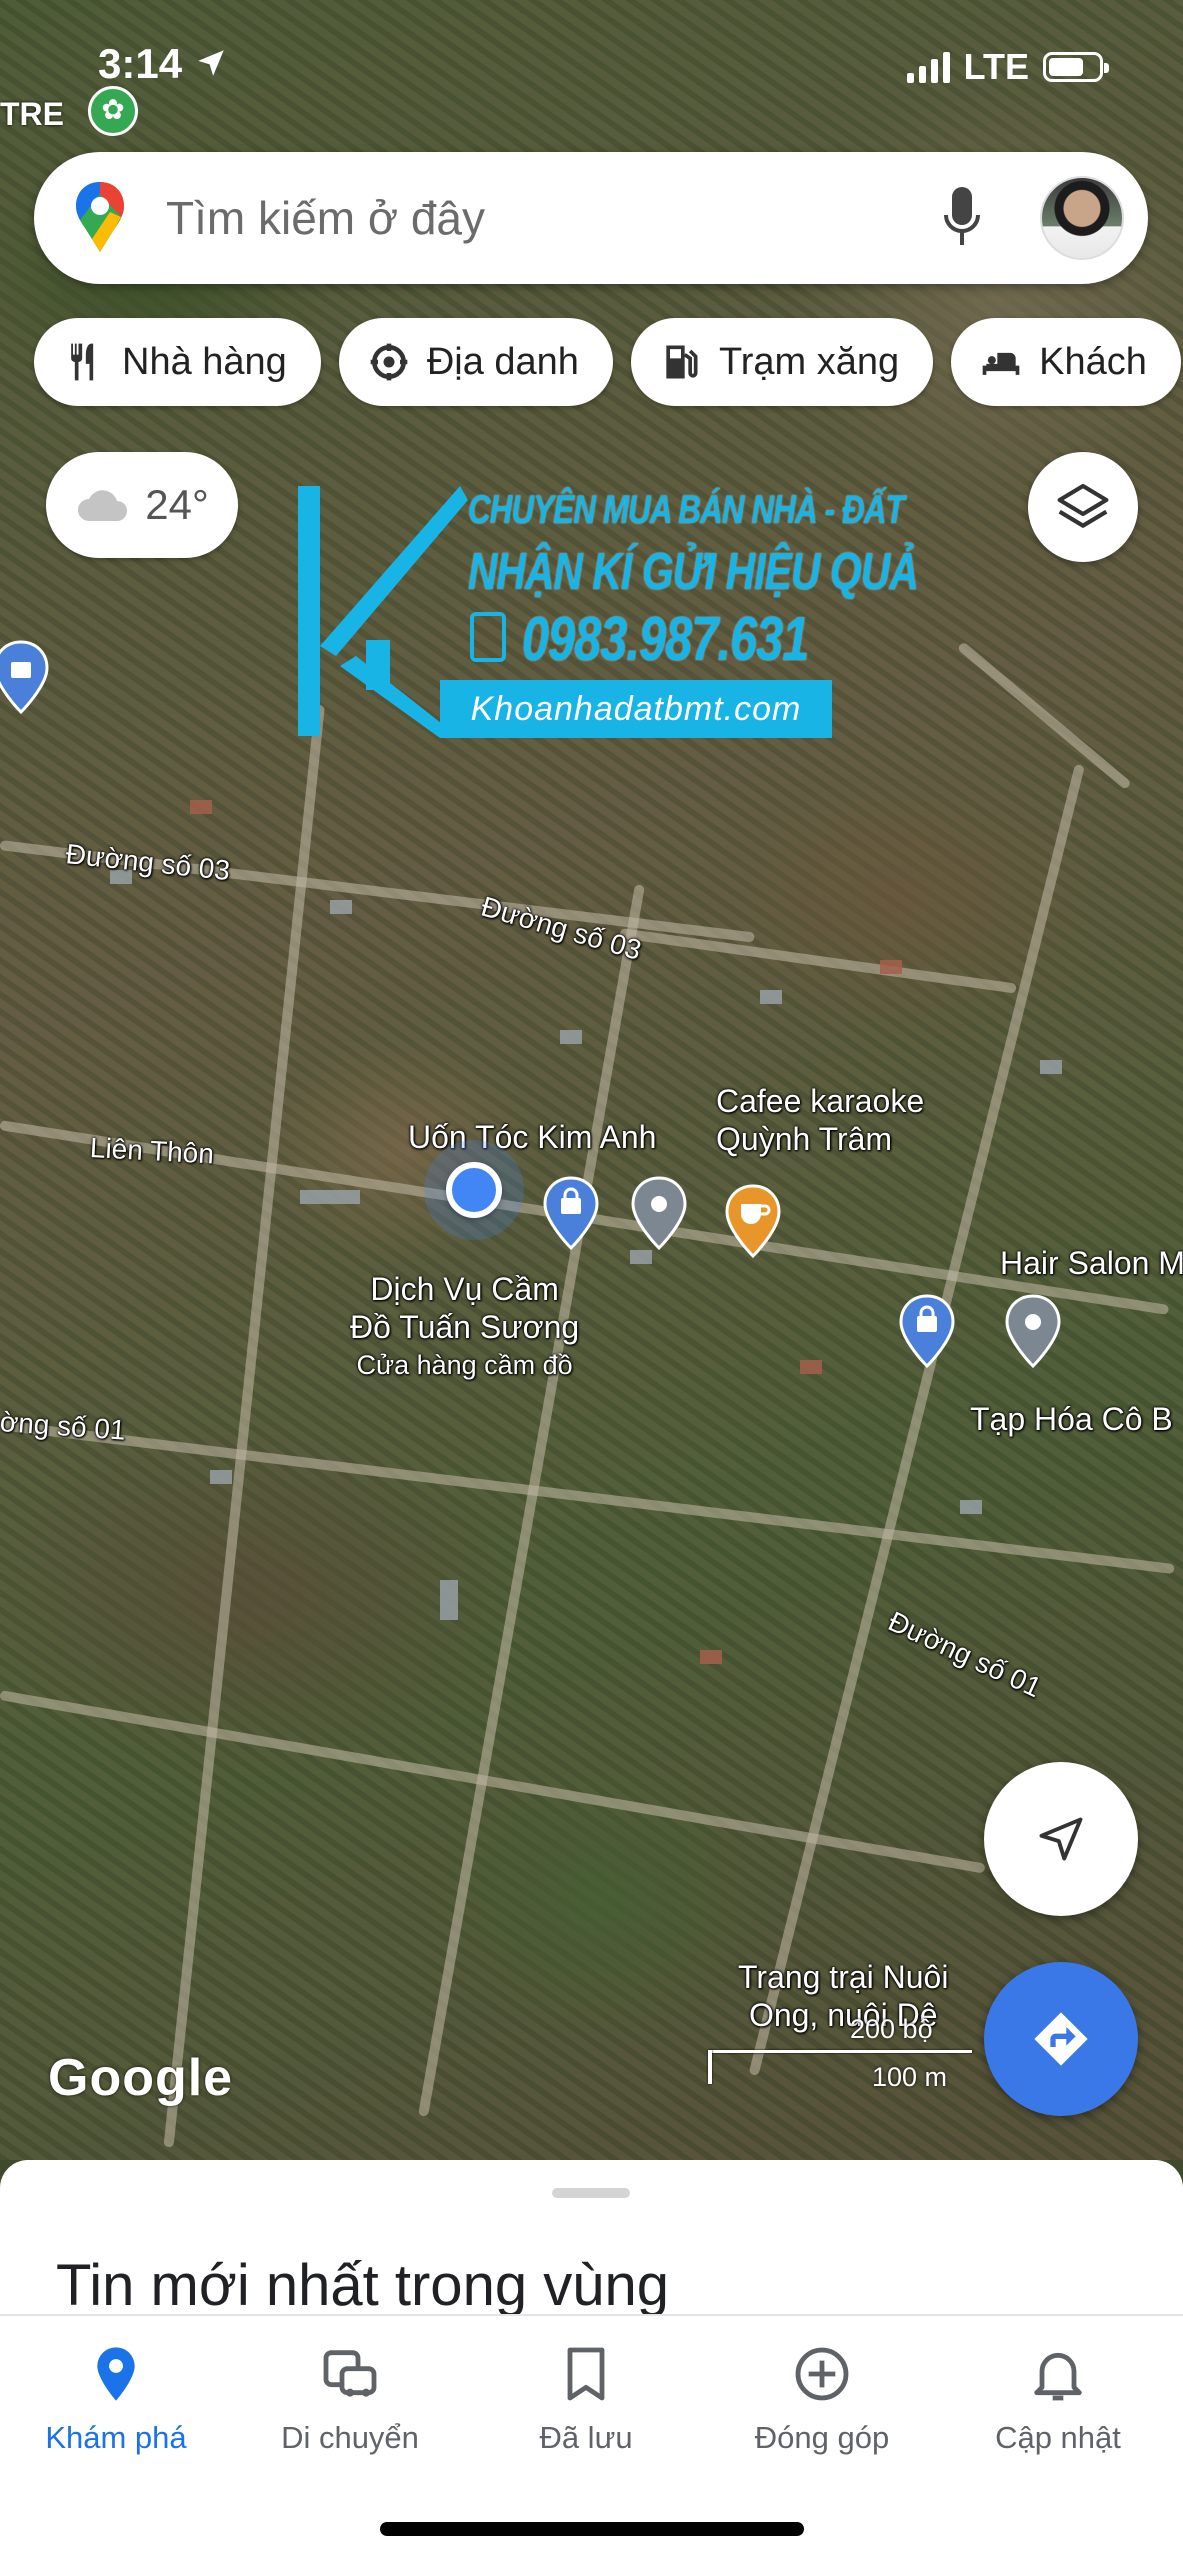 Image resolution: width=1183 pixels, height=2560 pixels. I want to click on street-label: Đường số 01, so click(965, 1654).